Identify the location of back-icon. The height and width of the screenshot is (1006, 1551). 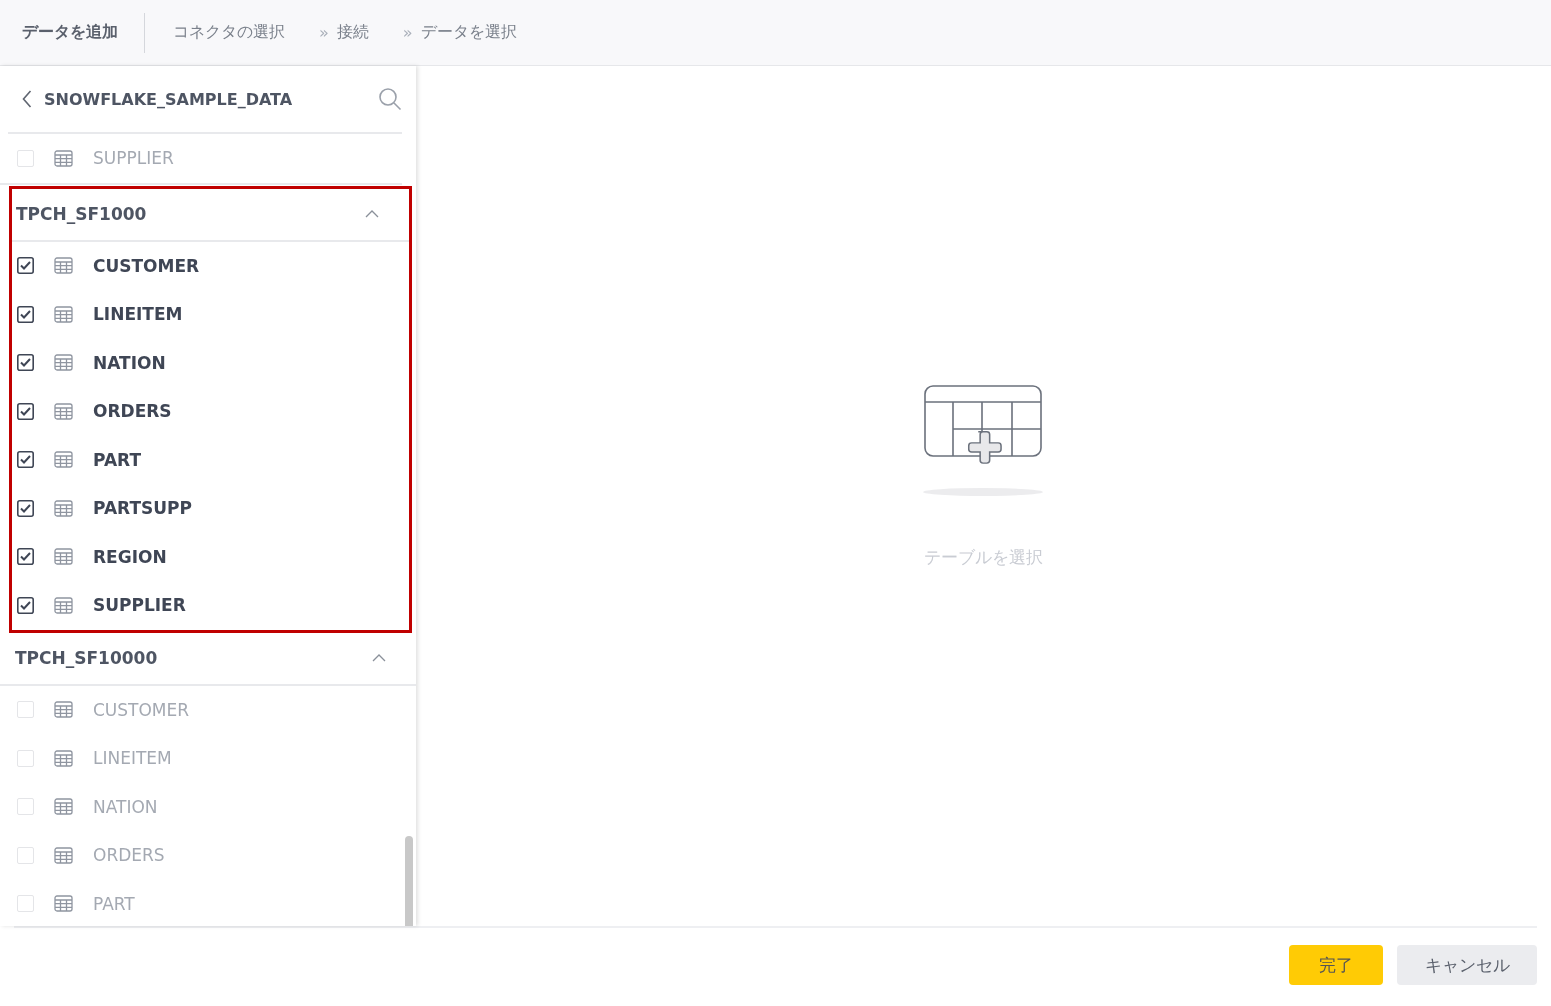
(27, 99).